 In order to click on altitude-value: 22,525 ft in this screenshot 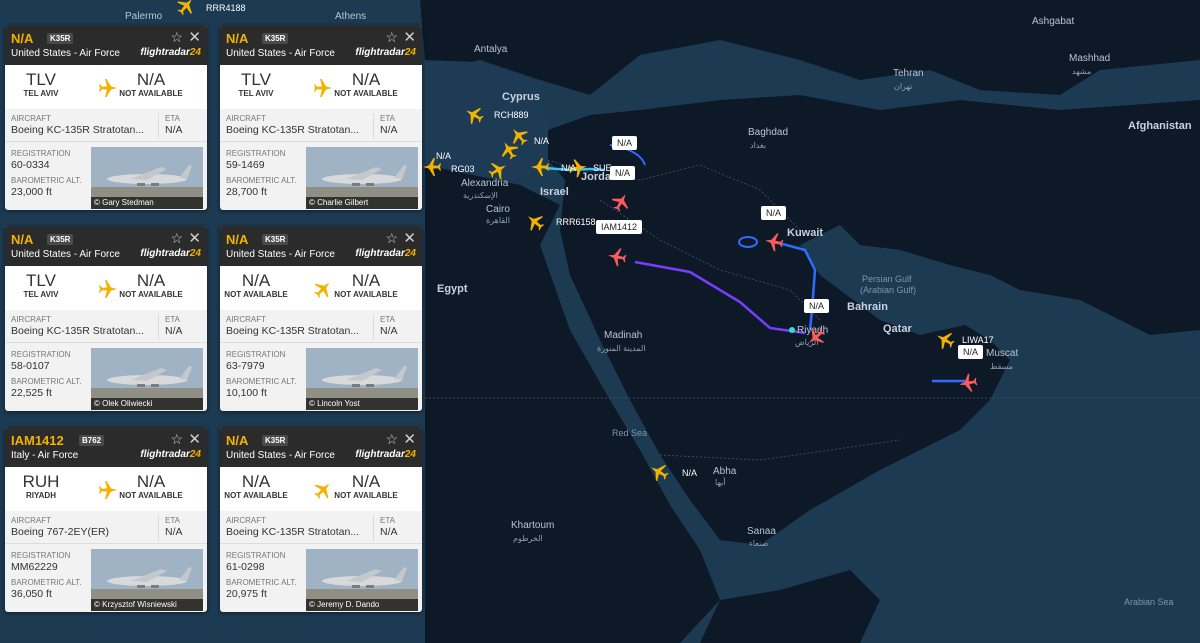, I will do `click(31, 393)`.